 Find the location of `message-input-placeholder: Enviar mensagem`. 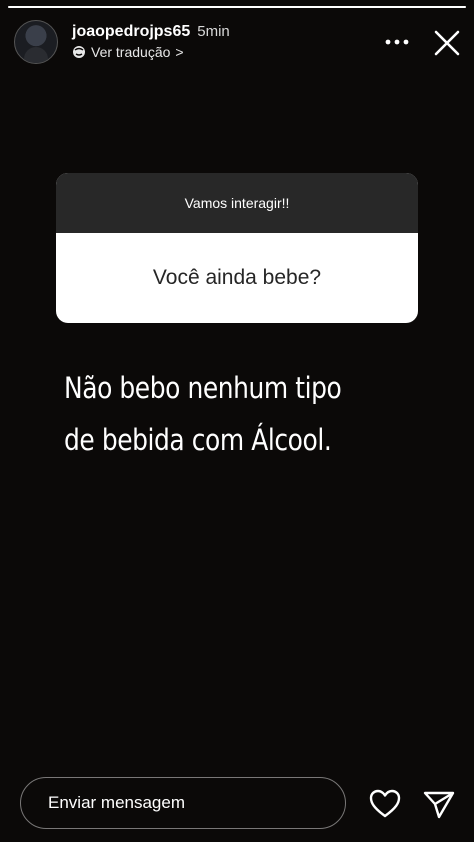

message-input-placeholder: Enviar mensagem is located at coordinates (117, 802).